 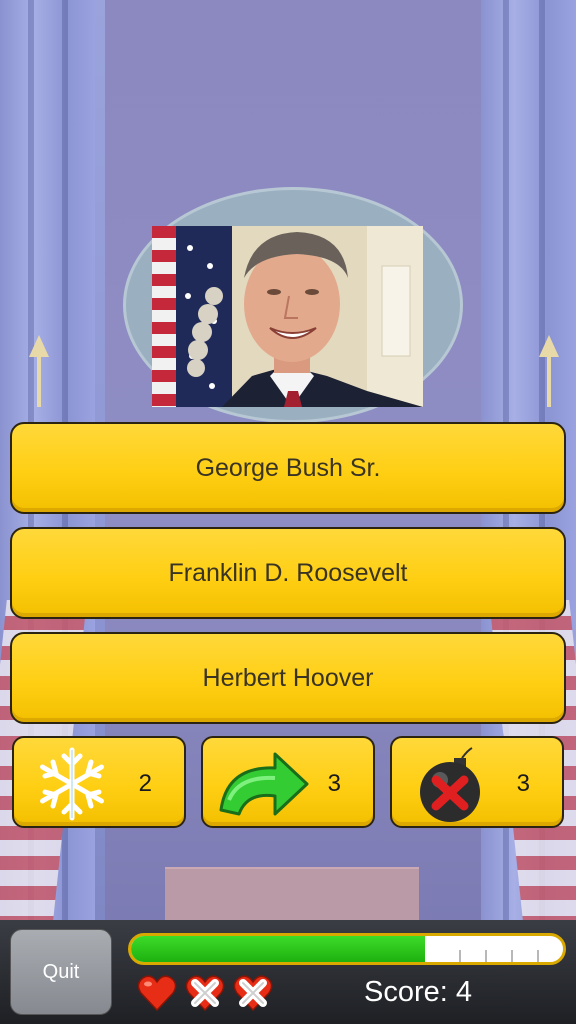 I want to click on skip-arrow-icon, so click(x=264, y=784).